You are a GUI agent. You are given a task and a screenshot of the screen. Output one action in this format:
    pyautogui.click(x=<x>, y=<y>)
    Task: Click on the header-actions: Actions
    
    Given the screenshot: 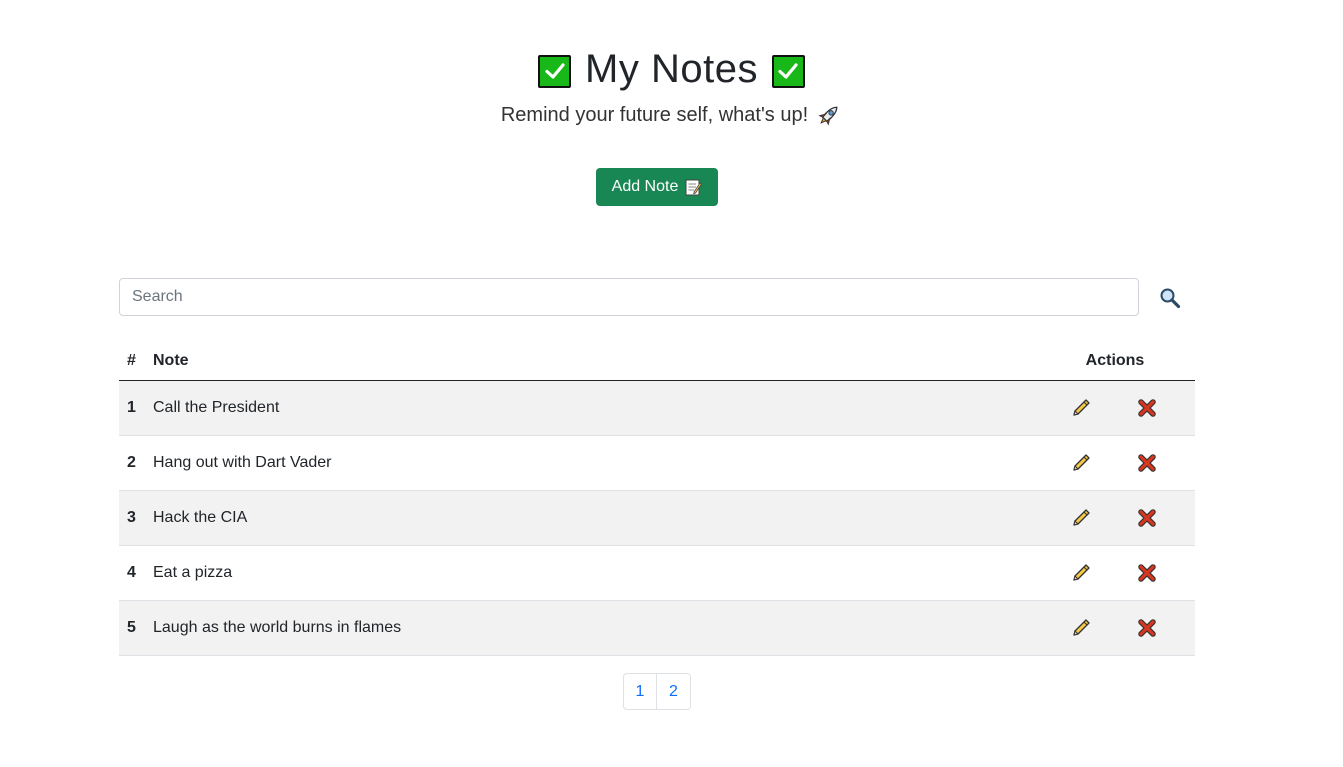 What is the action you would take?
    pyautogui.click(x=1115, y=362)
    